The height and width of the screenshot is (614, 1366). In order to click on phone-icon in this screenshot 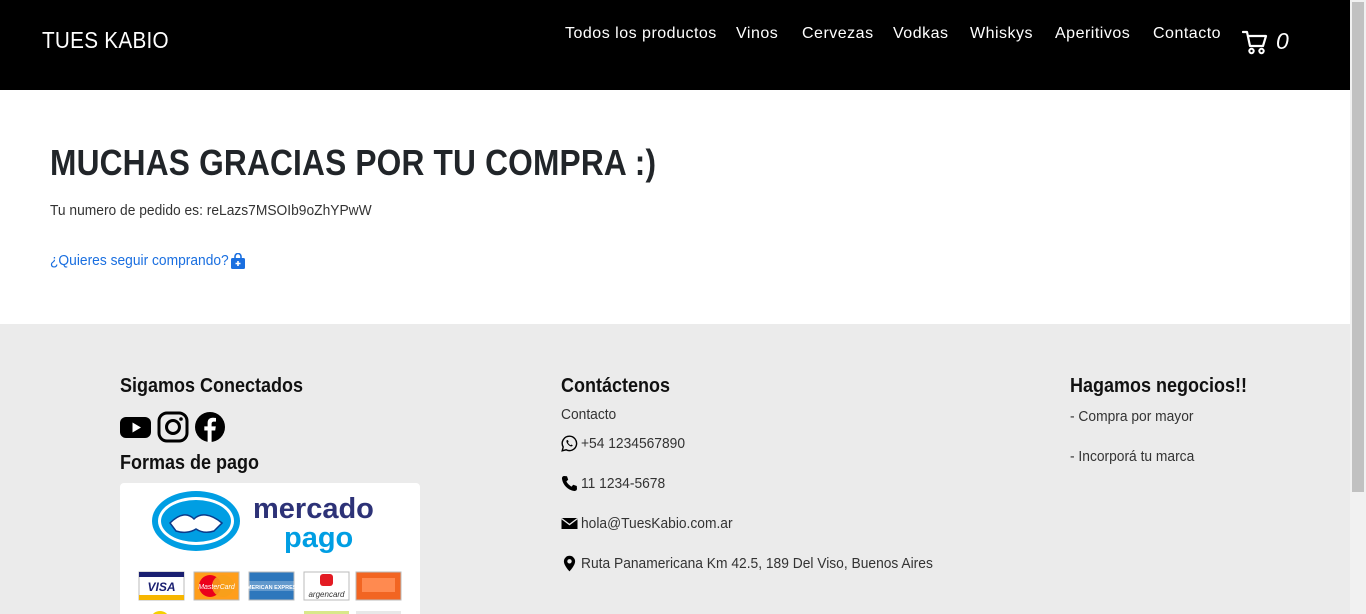, I will do `click(569, 484)`.